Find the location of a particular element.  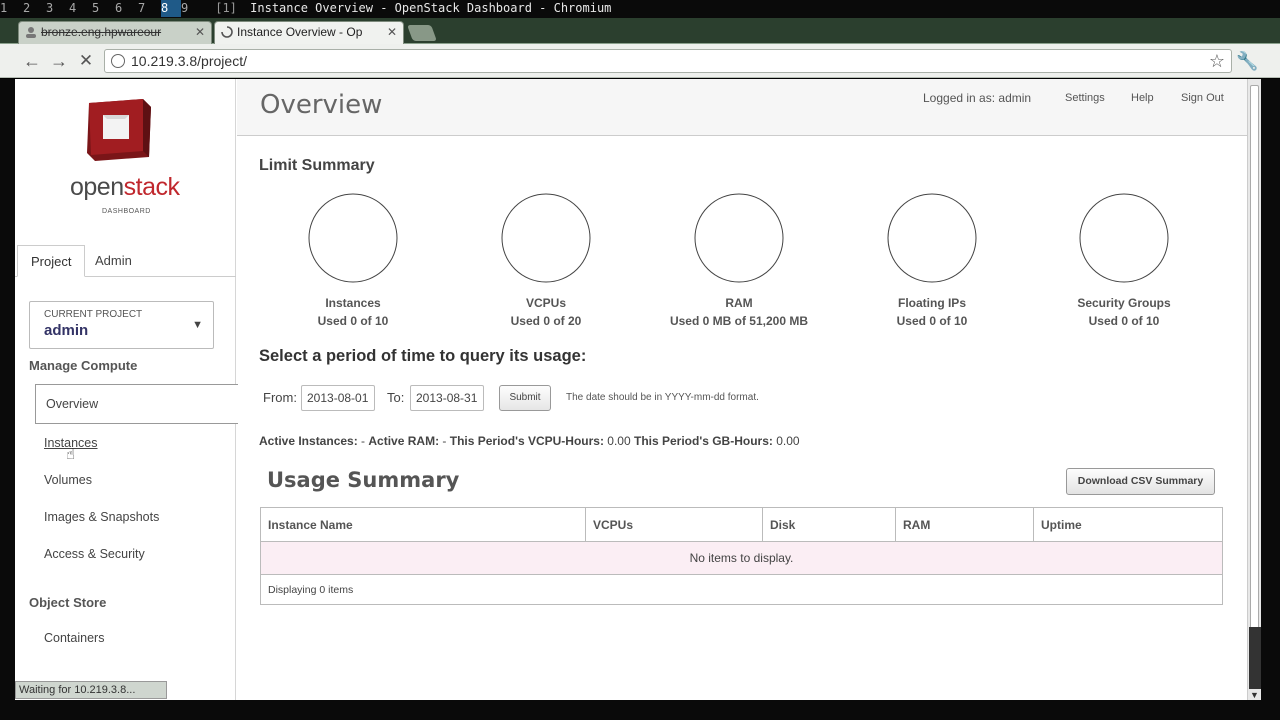

column-header-uptime: Uptime is located at coordinates (1128, 524).